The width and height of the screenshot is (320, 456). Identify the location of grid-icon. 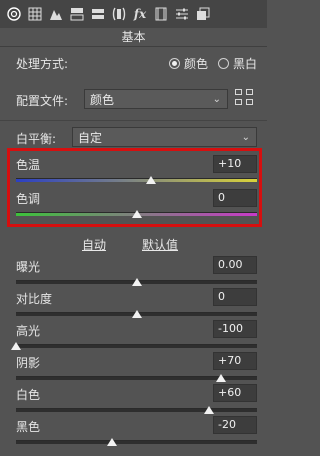
(35, 14).